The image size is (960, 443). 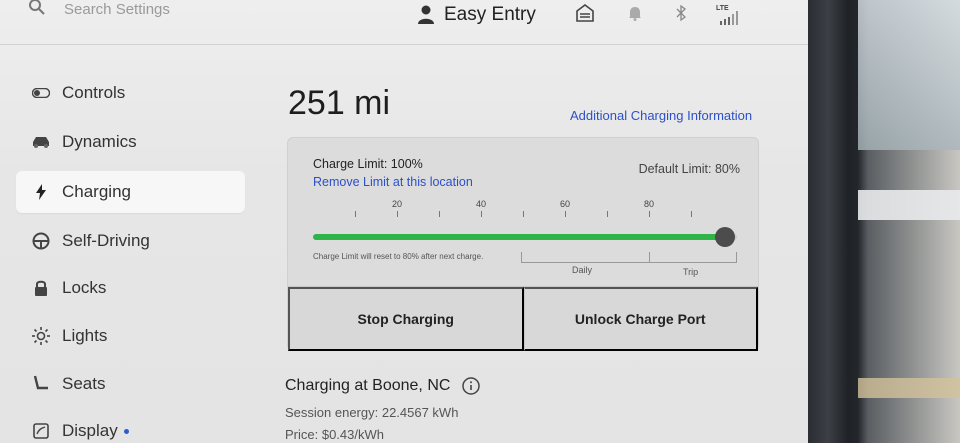 What do you see at coordinates (334, 434) in the screenshot?
I see `charging-price: Price: $0.43/kWh` at bounding box center [334, 434].